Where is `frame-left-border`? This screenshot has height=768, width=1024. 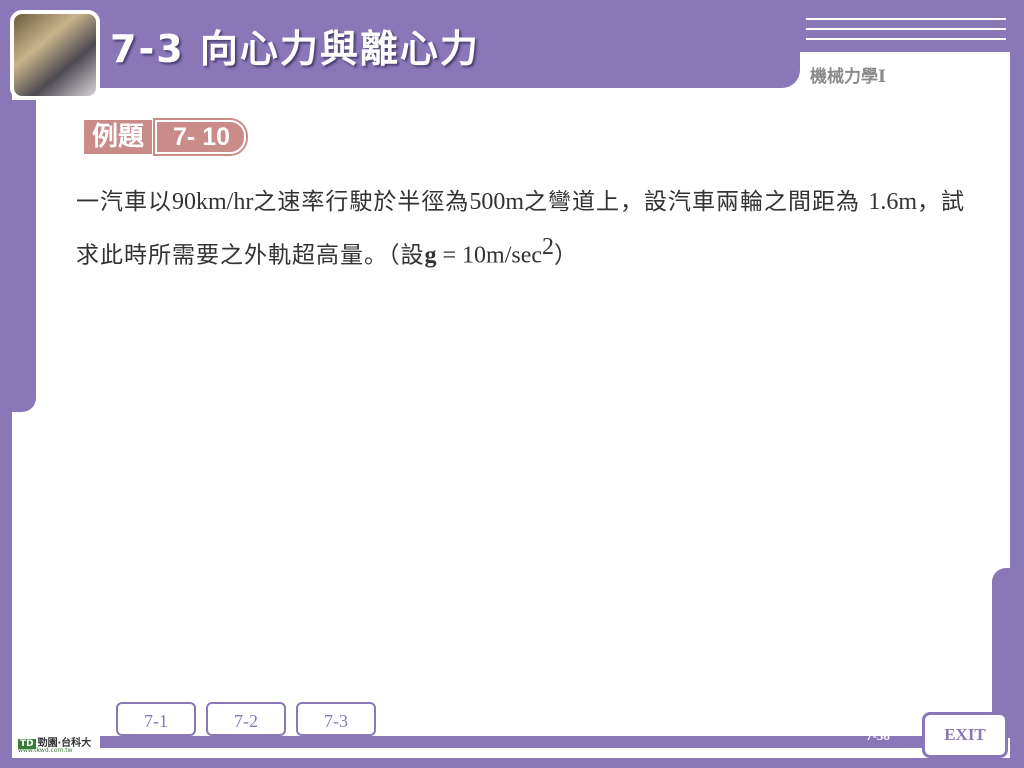 frame-left-border is located at coordinates (6, 384).